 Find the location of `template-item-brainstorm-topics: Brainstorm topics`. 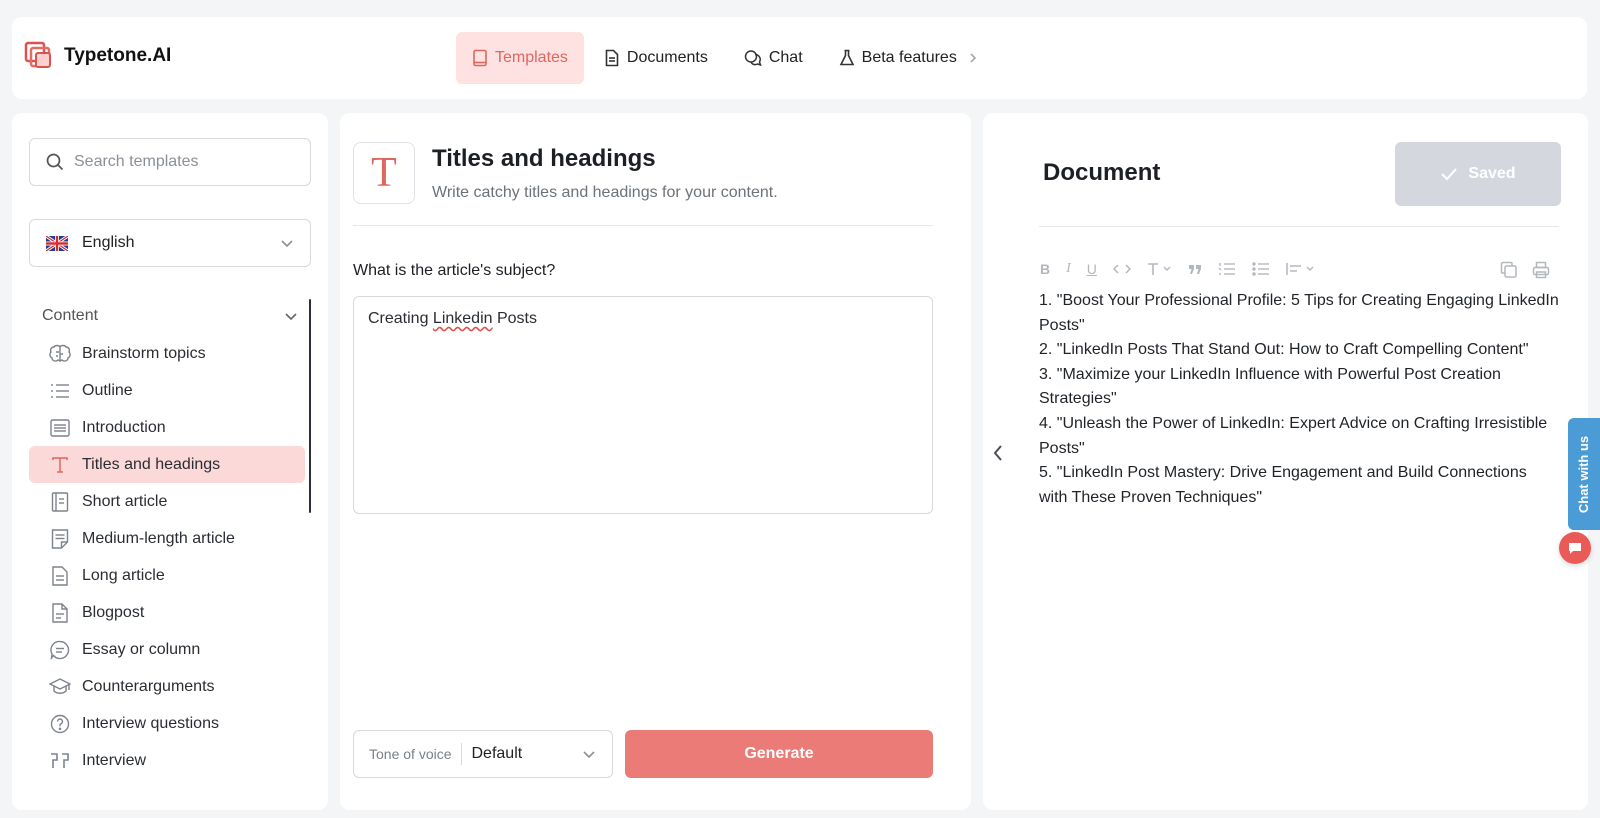

template-item-brainstorm-topics: Brainstorm topics is located at coordinates (167, 353).